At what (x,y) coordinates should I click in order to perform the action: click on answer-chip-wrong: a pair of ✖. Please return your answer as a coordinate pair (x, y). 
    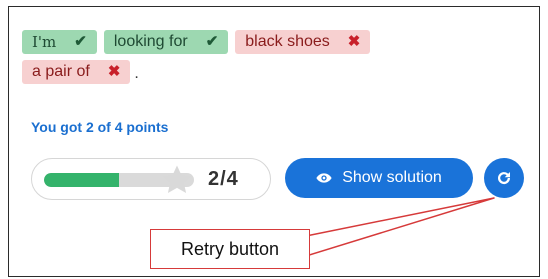
    Looking at the image, I should click on (76, 72).